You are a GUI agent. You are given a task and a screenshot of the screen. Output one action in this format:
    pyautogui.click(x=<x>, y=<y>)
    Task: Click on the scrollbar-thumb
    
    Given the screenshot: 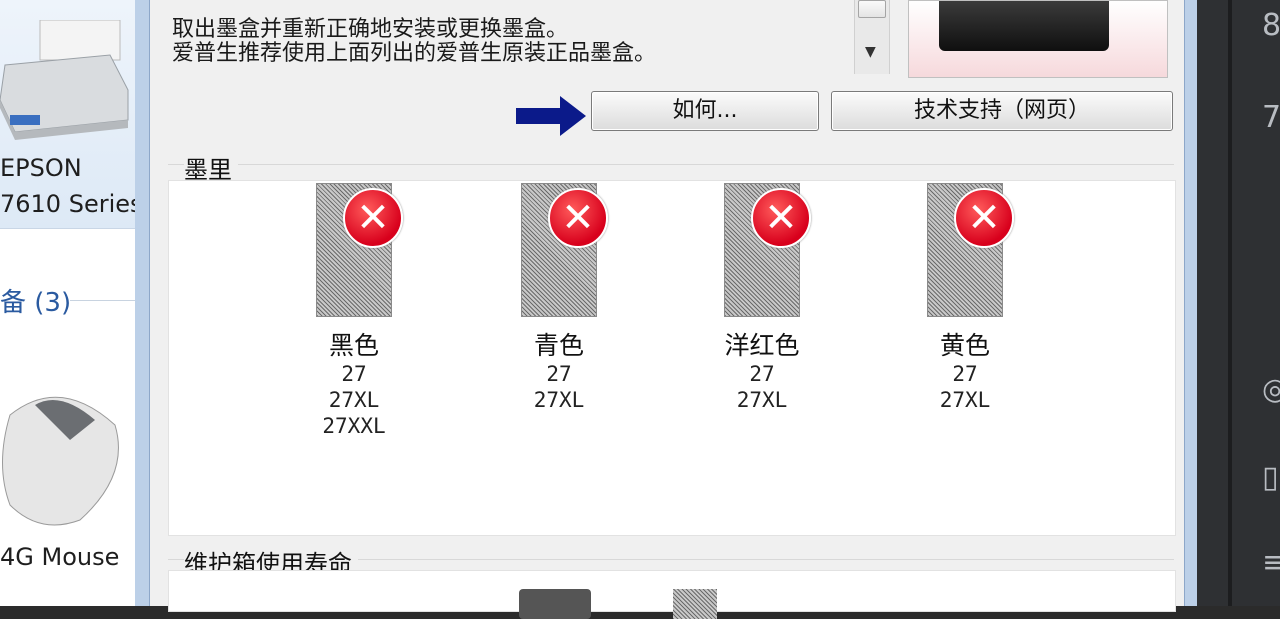 What is the action you would take?
    pyautogui.click(x=872, y=9)
    